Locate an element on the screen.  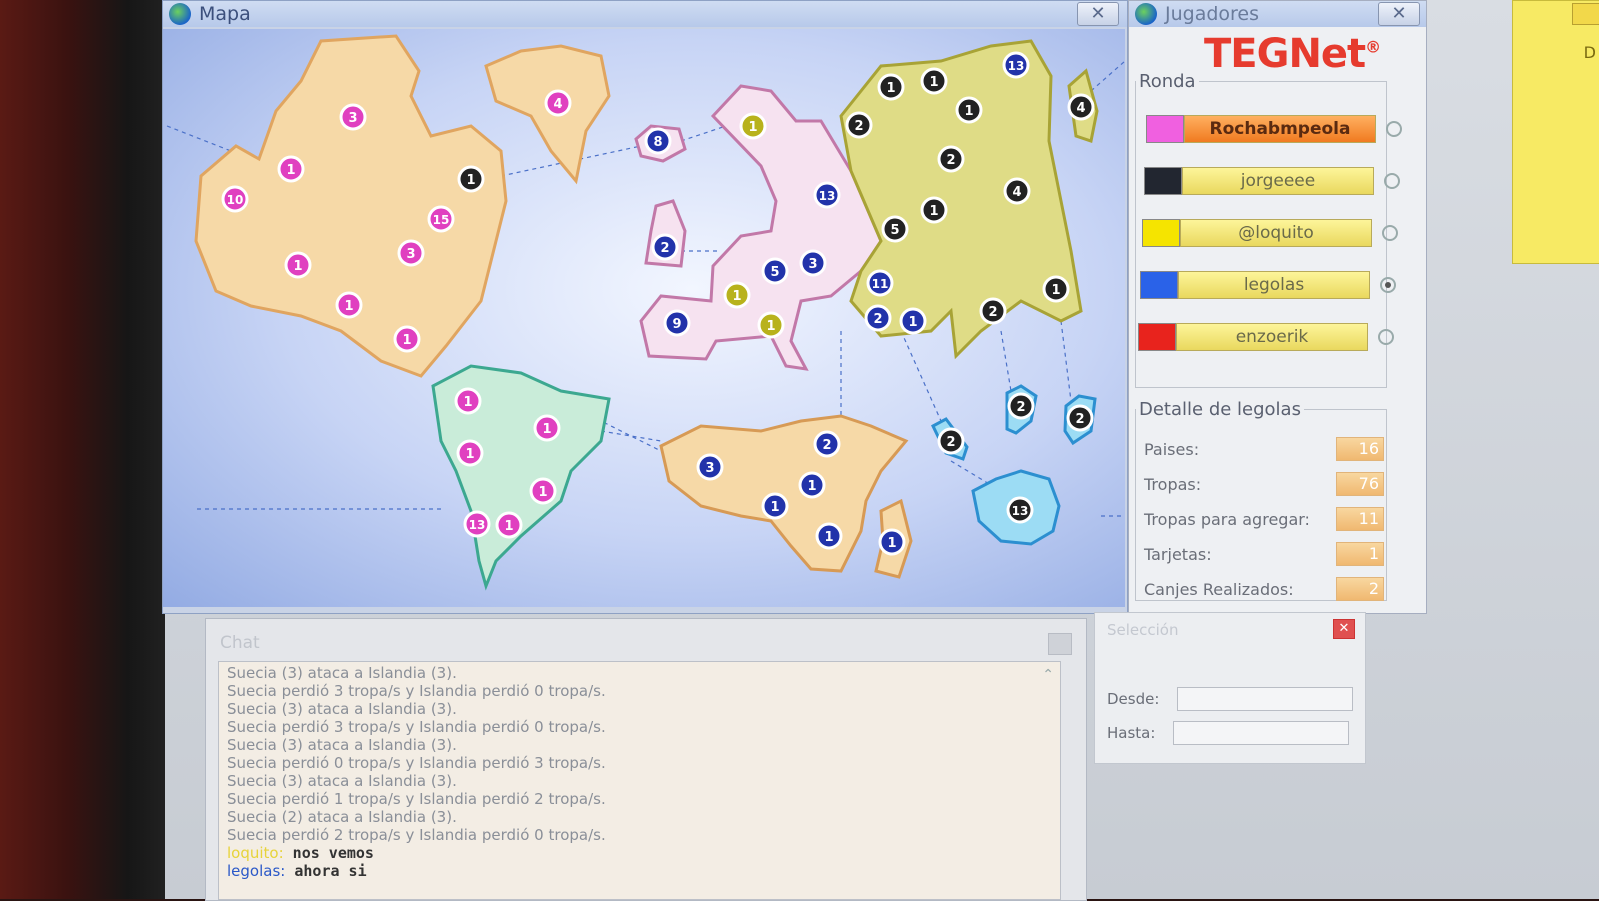
army-marker-new-york: 3 is located at coordinates (411, 253).